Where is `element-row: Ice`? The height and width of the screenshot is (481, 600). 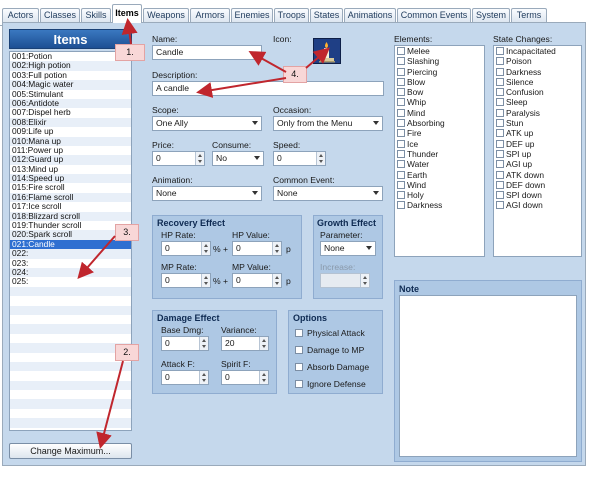
element-row: Ice is located at coordinates (439, 144).